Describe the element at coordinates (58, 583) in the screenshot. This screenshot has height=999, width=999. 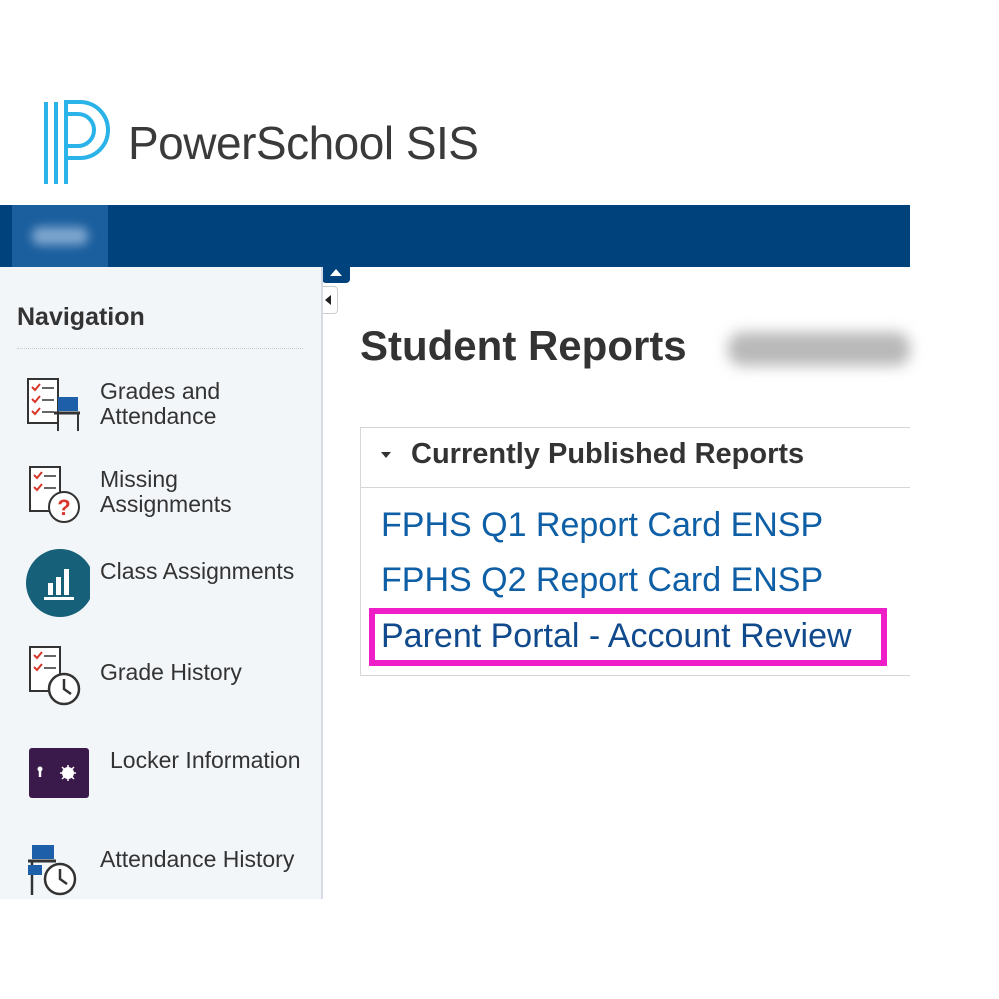
I see `class-assignments-icon` at that location.